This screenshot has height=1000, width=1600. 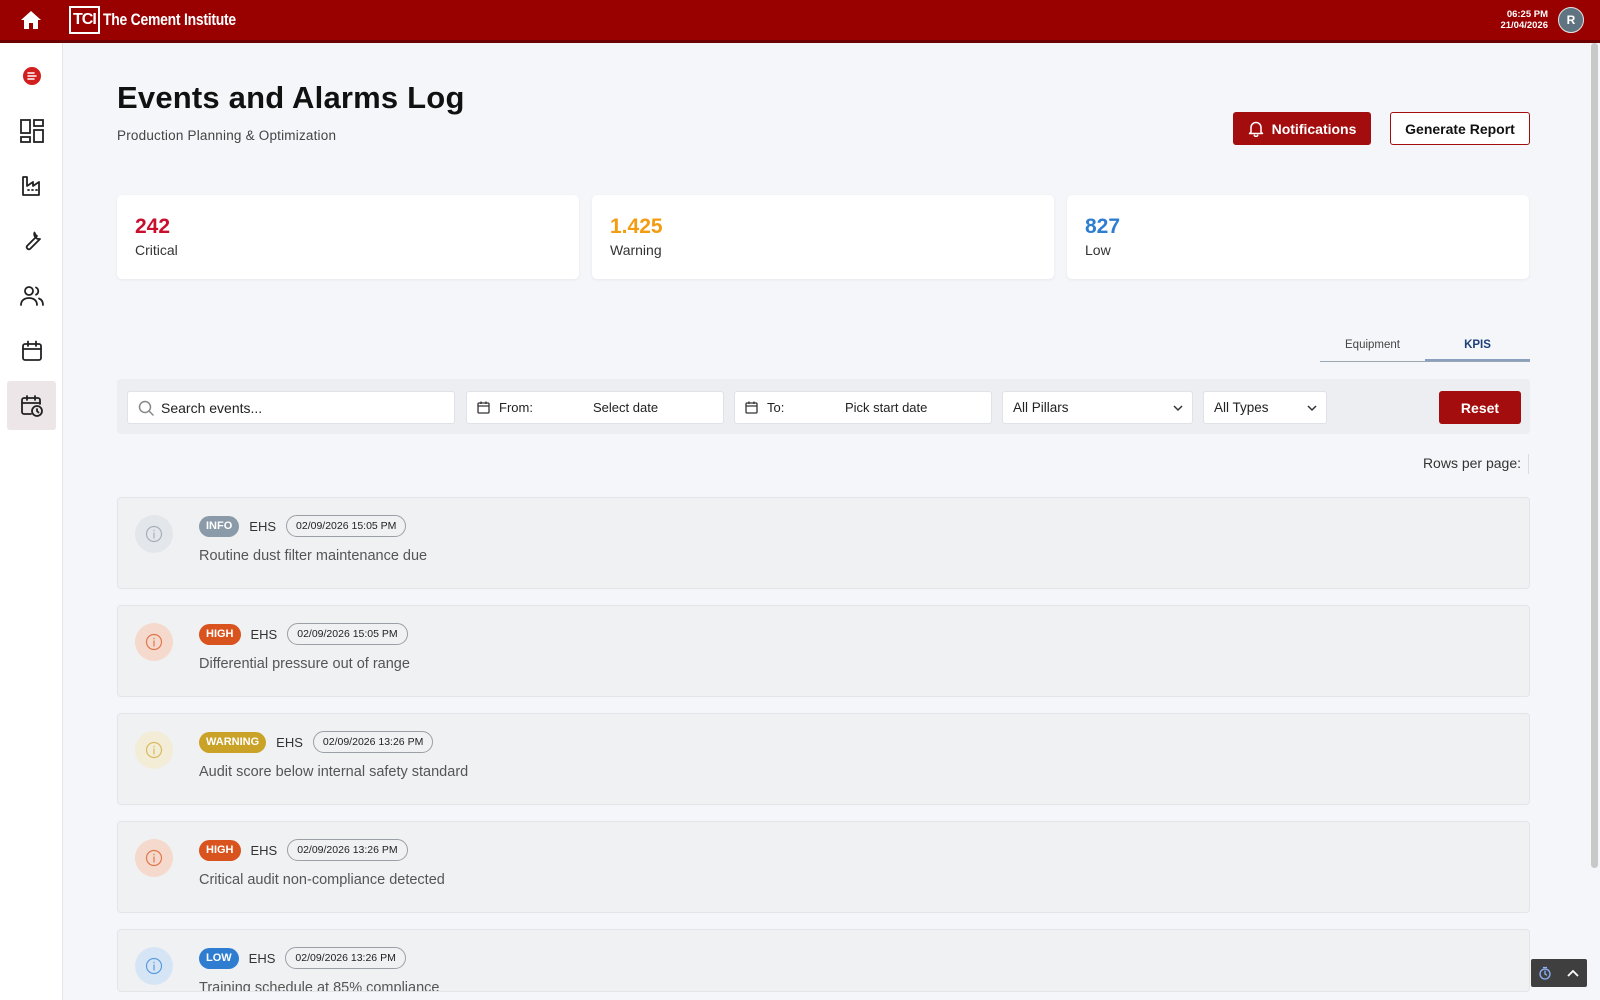 I want to click on logo-mark: TCI, so click(x=84, y=20).